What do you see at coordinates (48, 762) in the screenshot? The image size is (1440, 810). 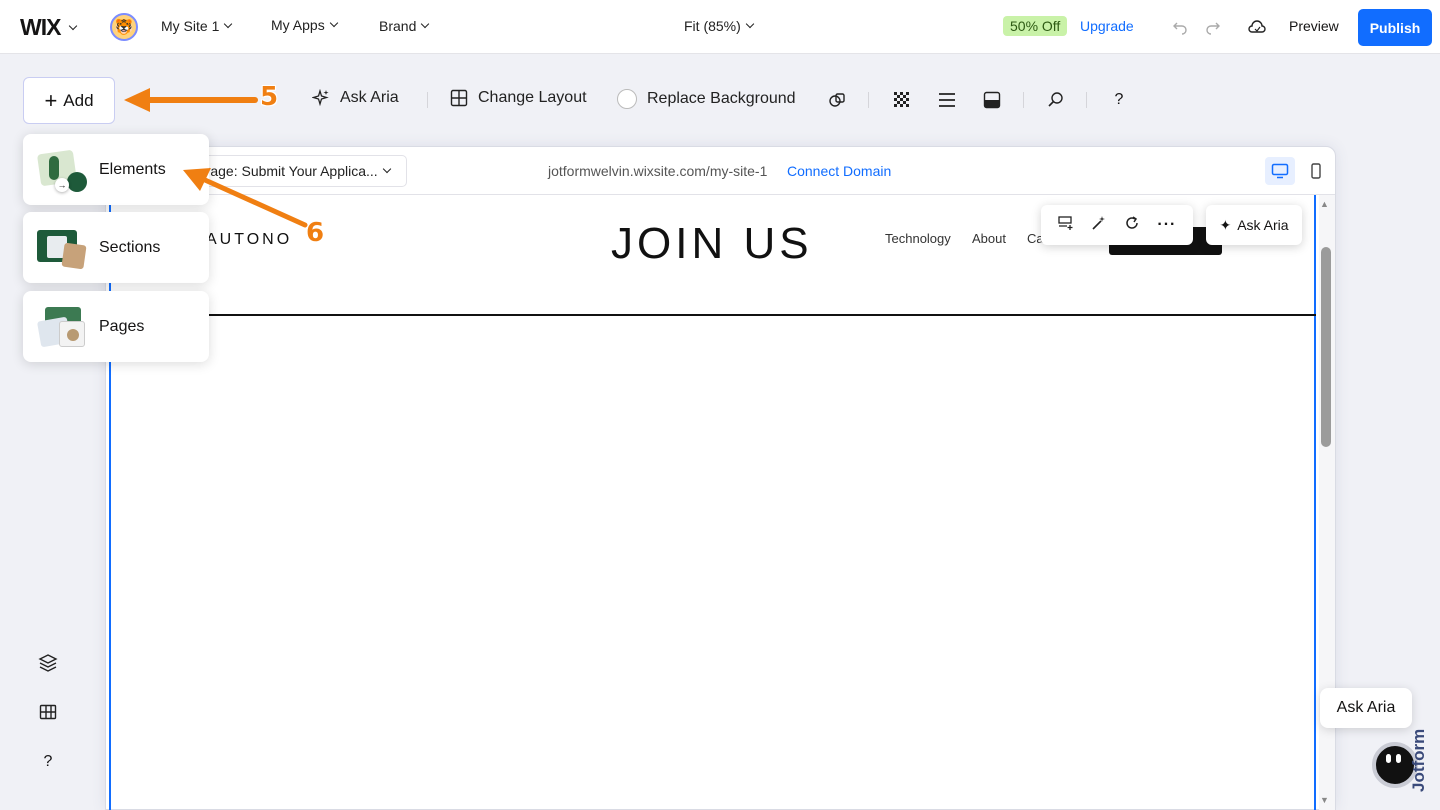 I see `help-rail-icon: ?` at bounding box center [48, 762].